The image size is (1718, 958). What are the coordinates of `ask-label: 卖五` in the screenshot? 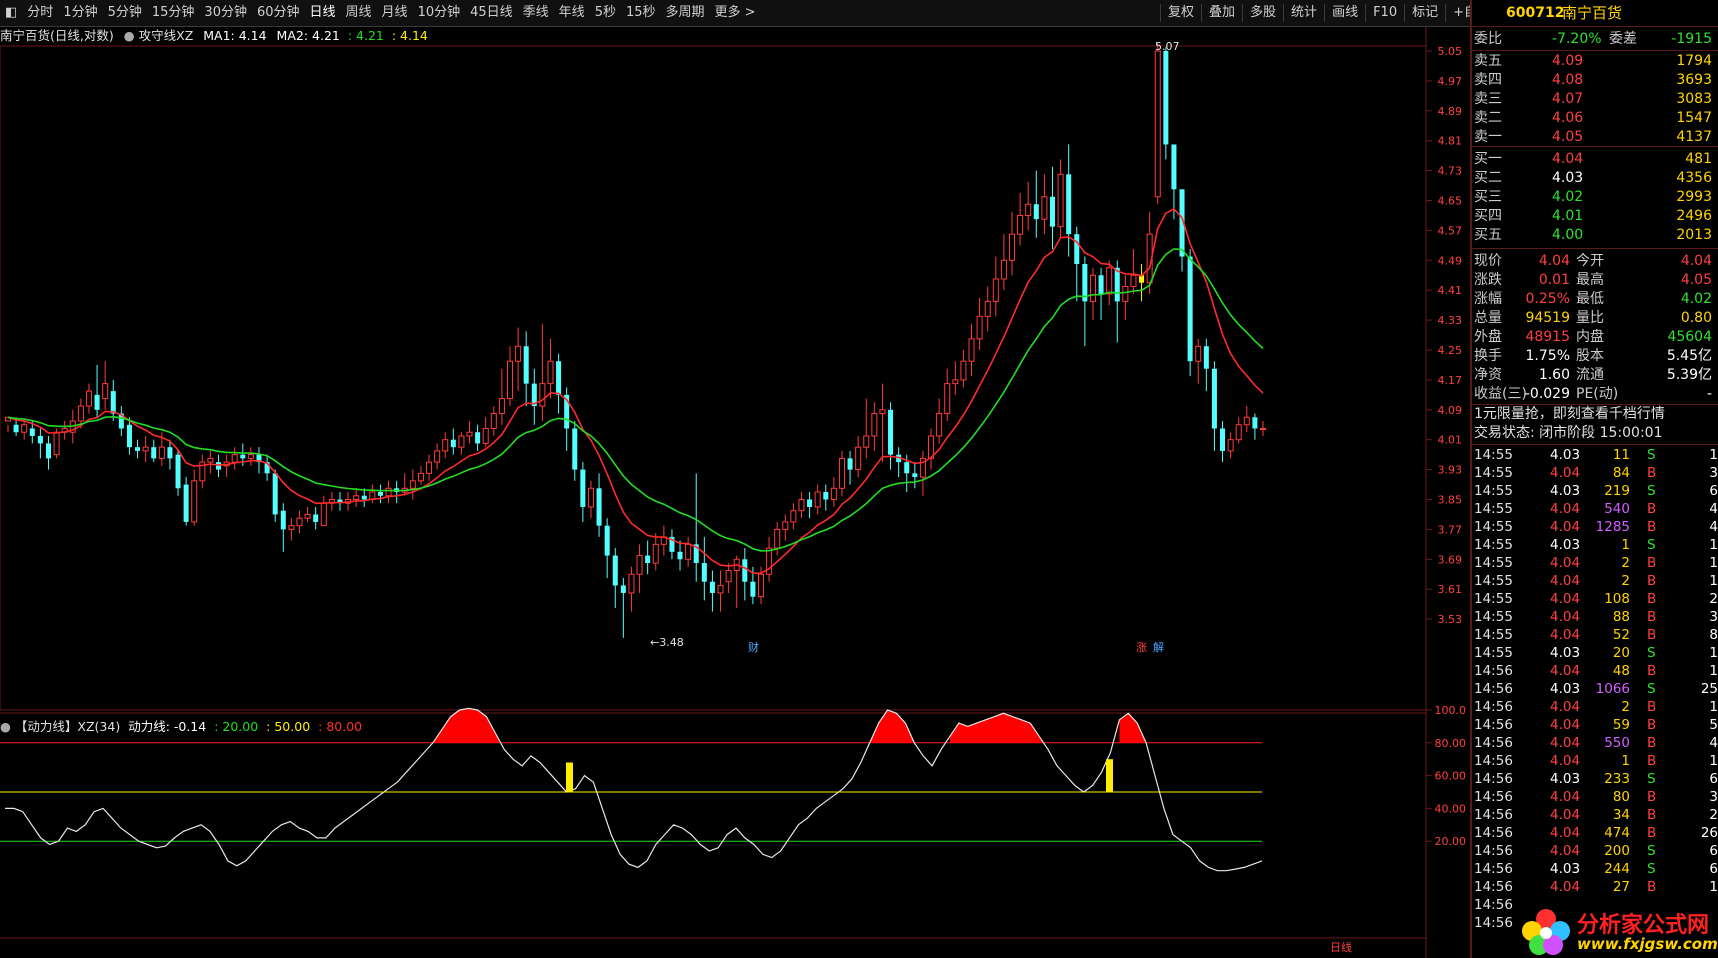 It's located at (1488, 61).